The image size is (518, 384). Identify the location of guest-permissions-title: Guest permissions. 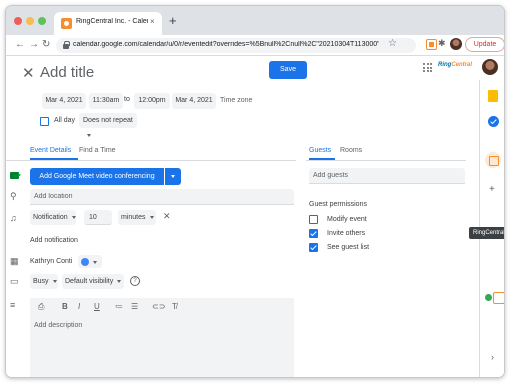
(338, 204).